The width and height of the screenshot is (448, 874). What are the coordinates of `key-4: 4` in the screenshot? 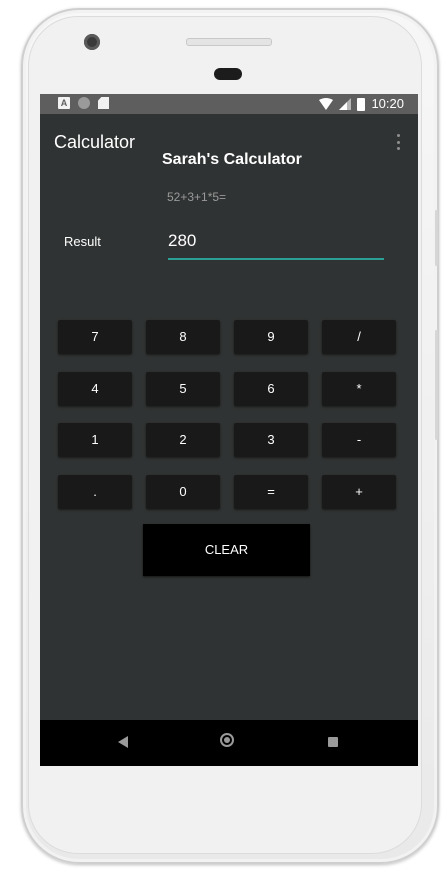 It's located at (95, 389).